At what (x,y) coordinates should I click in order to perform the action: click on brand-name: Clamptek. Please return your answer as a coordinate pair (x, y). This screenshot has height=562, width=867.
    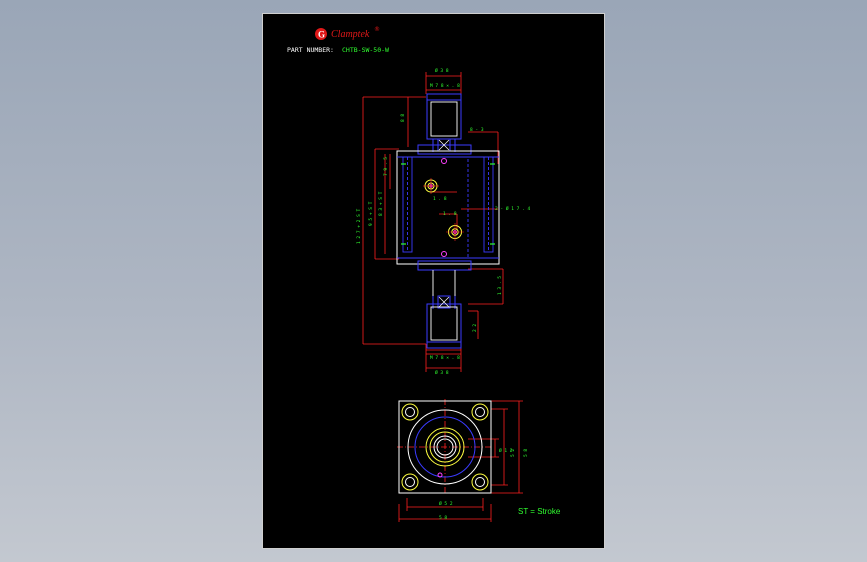
    Looking at the image, I should click on (350, 34).